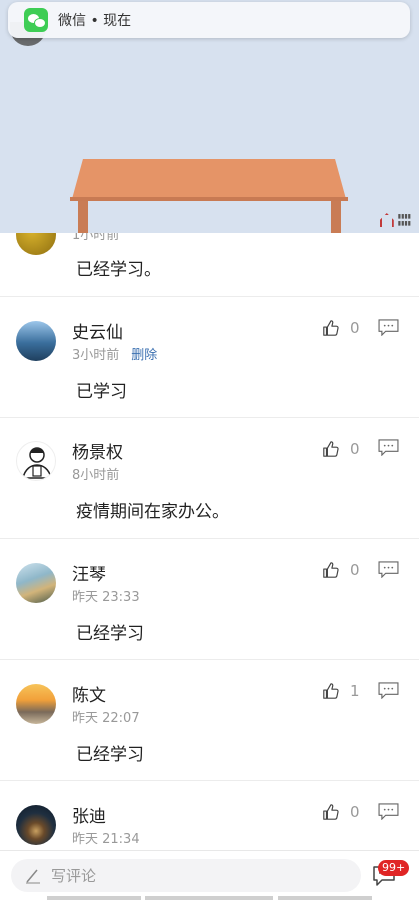 The height and width of the screenshot is (900, 419). I want to click on video-table-leg-right, so click(336, 217).